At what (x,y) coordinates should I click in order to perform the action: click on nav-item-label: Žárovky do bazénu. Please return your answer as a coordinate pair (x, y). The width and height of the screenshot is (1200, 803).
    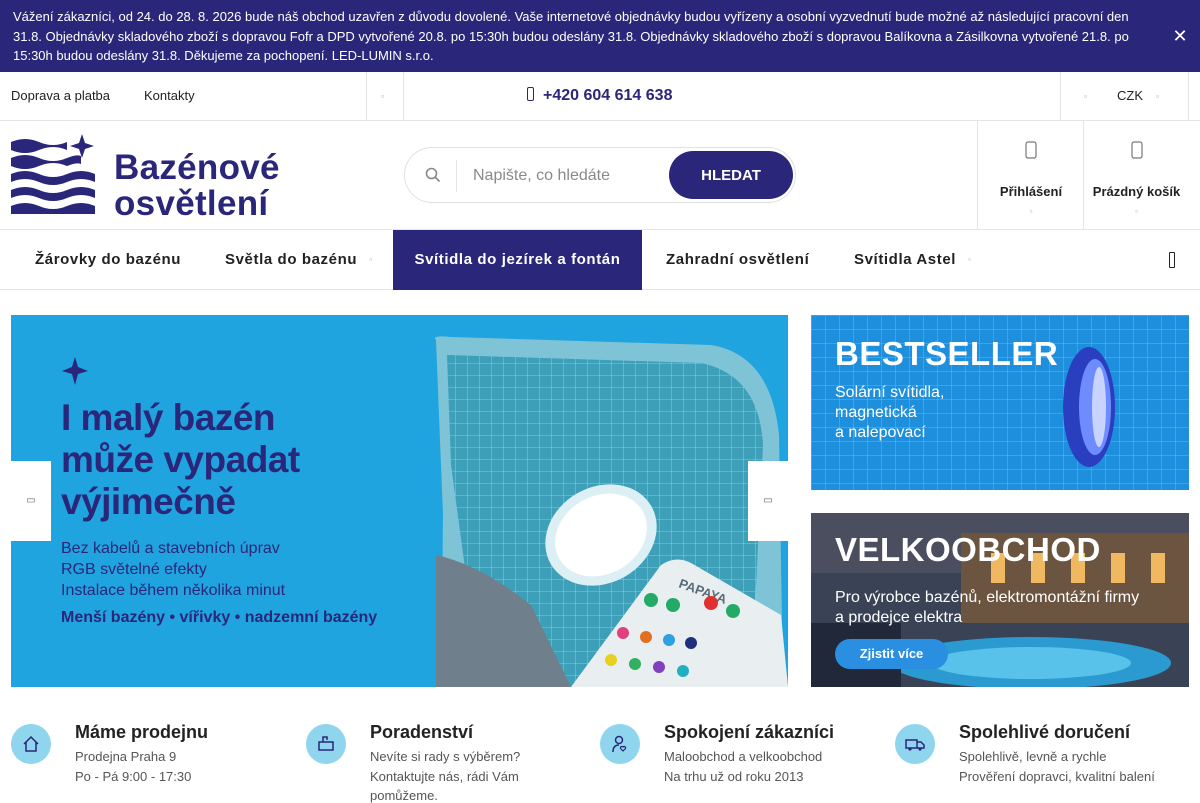
    Looking at the image, I should click on (108, 259).